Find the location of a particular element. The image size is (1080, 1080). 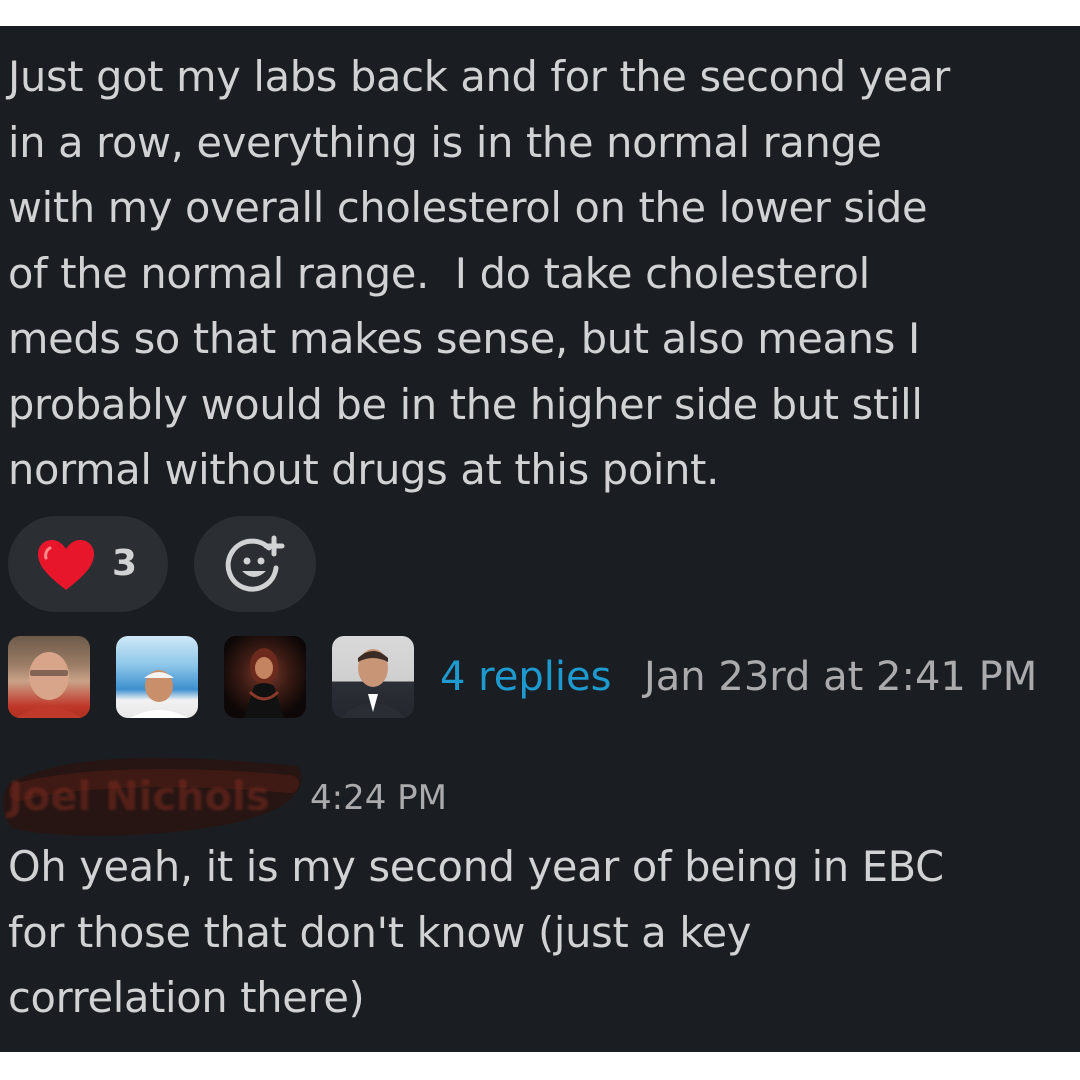

add-reaction-button is located at coordinates (255, 564).